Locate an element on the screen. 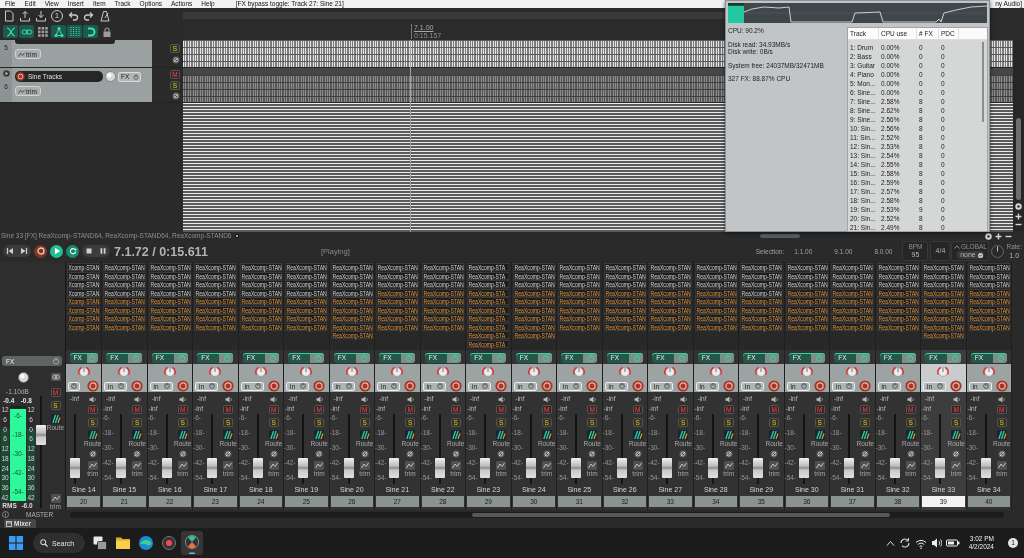 The width and height of the screenshot is (1024, 558). chevron-up-icon is located at coordinates (890, 543).